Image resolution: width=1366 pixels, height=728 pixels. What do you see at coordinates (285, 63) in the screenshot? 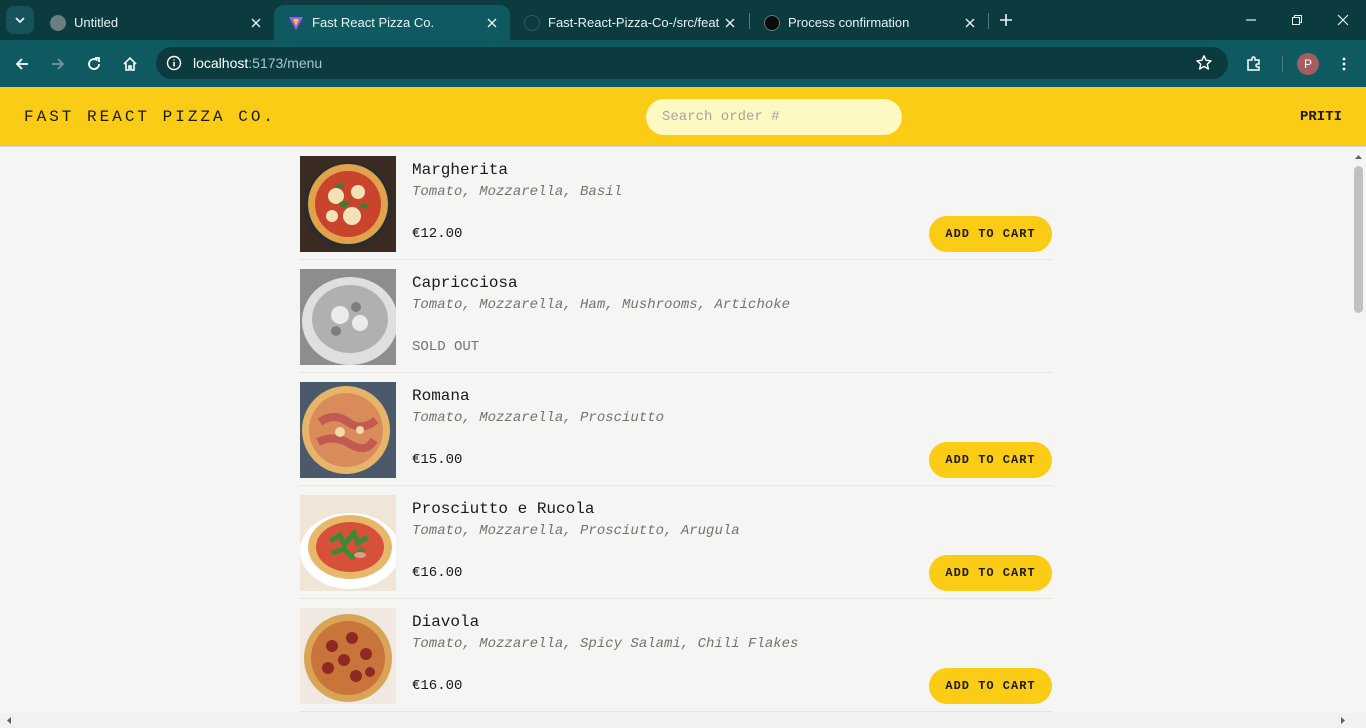
I see `url-path: :5173/menu` at bounding box center [285, 63].